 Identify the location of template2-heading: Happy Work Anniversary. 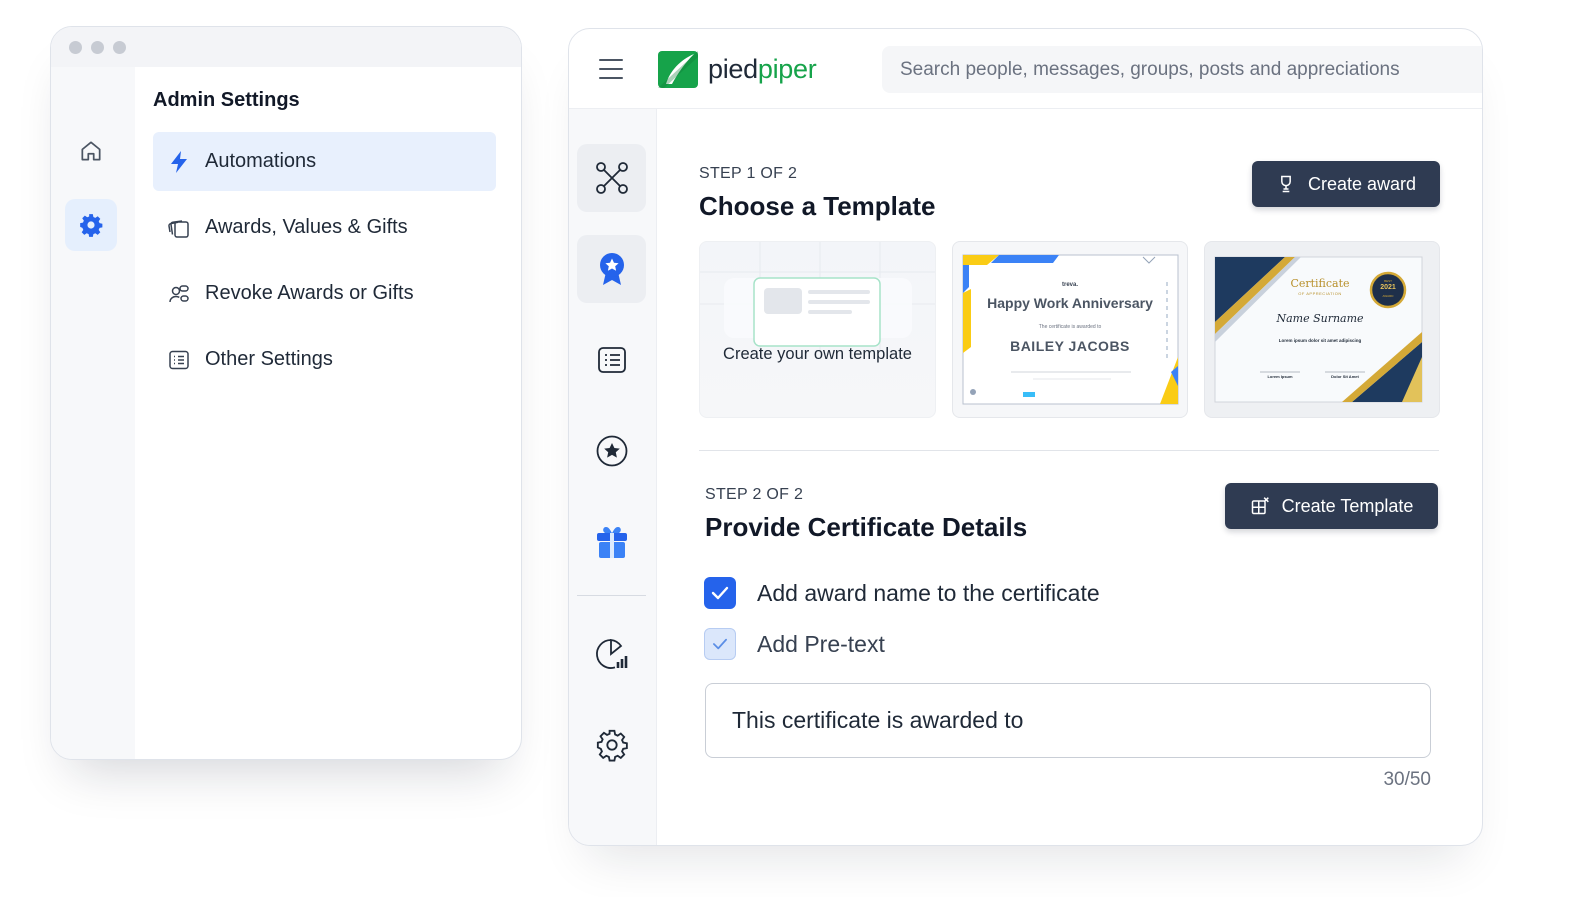
(1070, 303).